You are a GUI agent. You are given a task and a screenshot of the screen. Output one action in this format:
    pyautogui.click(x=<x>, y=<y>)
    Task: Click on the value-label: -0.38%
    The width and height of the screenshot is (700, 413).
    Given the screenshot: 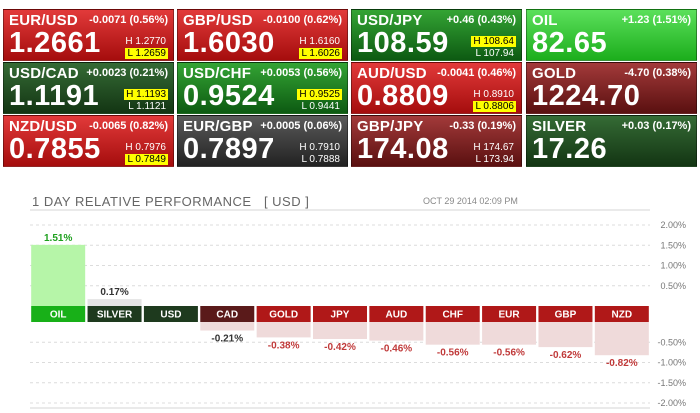 What is the action you would take?
    pyautogui.click(x=284, y=345)
    